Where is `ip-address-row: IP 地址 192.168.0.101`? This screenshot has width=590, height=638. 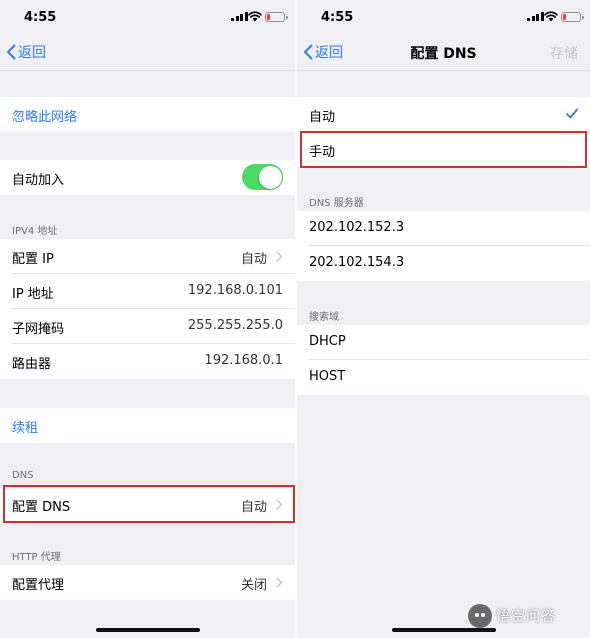
ip-address-row: IP 地址 192.168.0.101 is located at coordinates (147, 291).